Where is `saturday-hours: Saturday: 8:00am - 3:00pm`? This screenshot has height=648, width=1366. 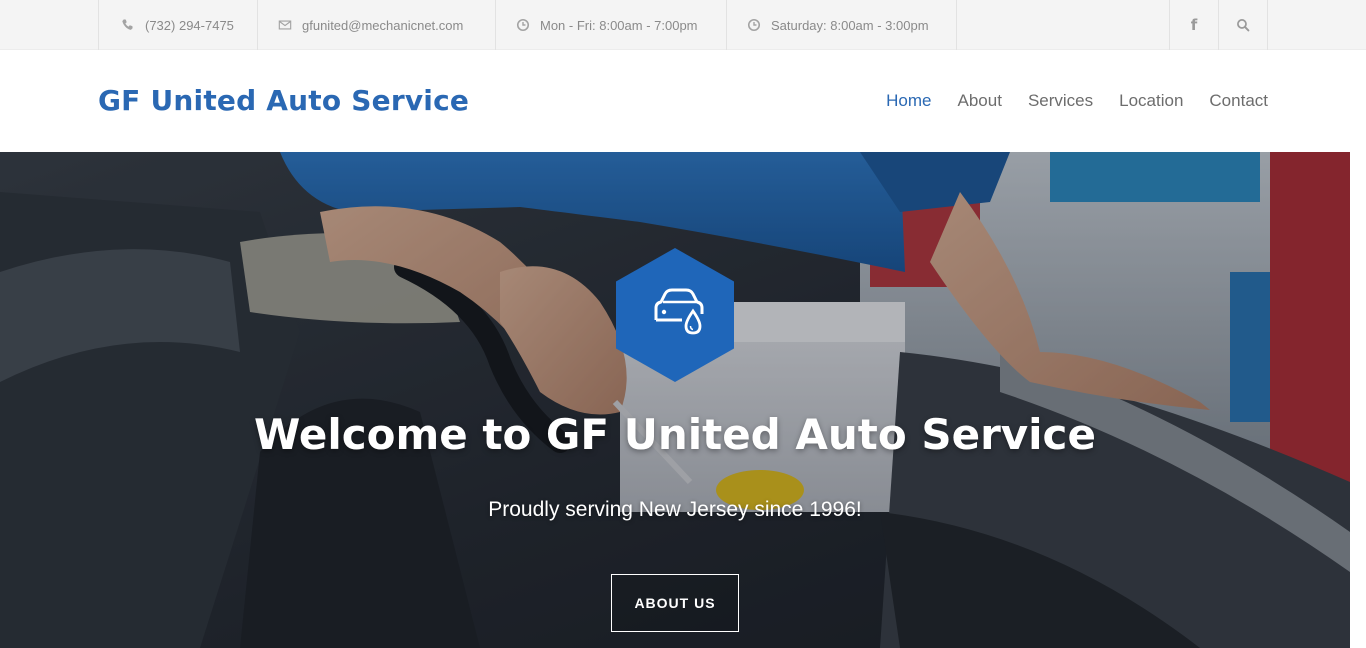 saturday-hours: Saturday: 8:00am - 3:00pm is located at coordinates (850, 25).